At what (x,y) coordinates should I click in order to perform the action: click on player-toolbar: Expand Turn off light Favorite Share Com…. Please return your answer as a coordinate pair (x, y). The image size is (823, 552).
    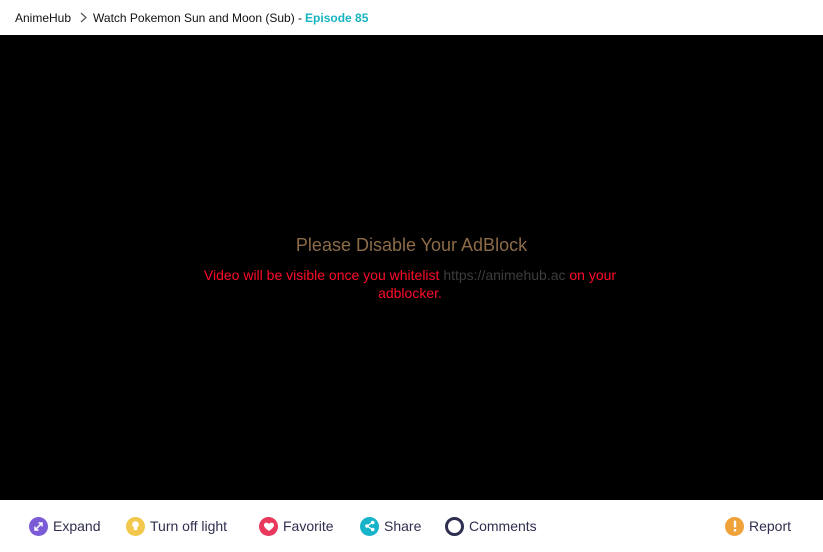
    Looking at the image, I should click on (411, 526).